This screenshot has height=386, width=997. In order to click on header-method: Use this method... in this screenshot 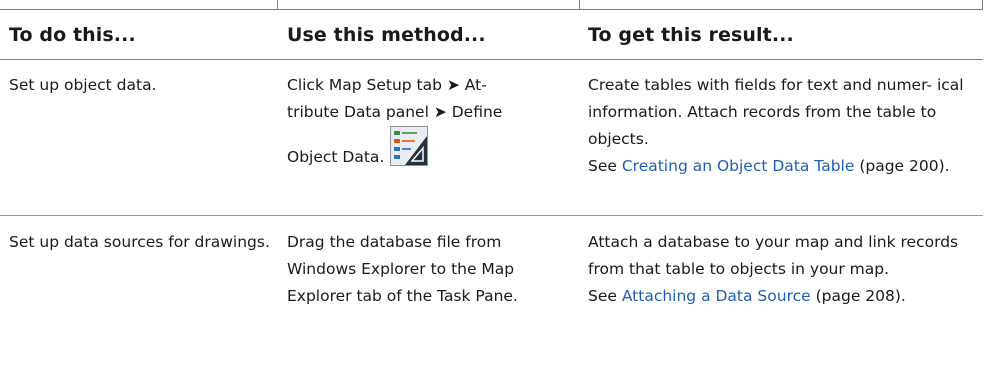, I will do `click(428, 35)`.